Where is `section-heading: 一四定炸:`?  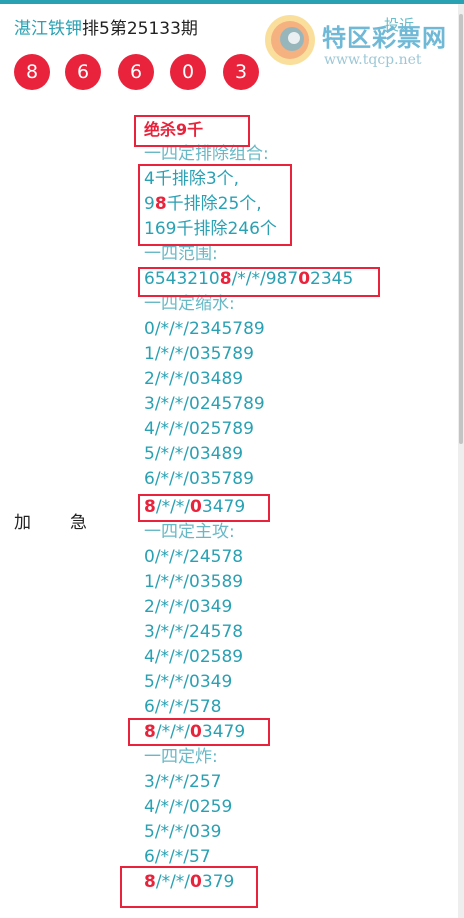
section-heading: 一四定炸: is located at coordinates (181, 757).